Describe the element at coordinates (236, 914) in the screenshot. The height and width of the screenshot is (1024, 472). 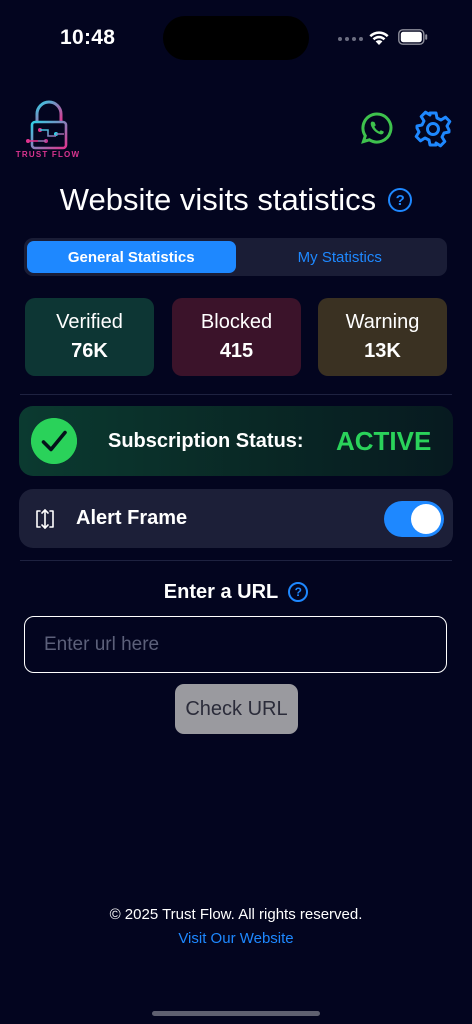
I see `footer-copyright: © 2025 Trust Flow. All rights reserved.` at that location.